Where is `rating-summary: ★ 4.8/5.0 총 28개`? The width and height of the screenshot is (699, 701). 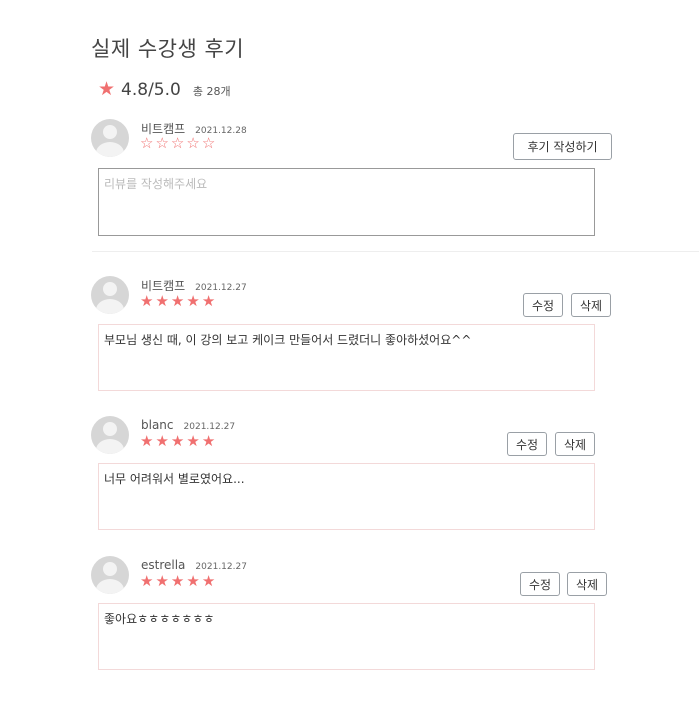 rating-summary: ★ 4.8/5.0 총 28개 is located at coordinates (164, 89).